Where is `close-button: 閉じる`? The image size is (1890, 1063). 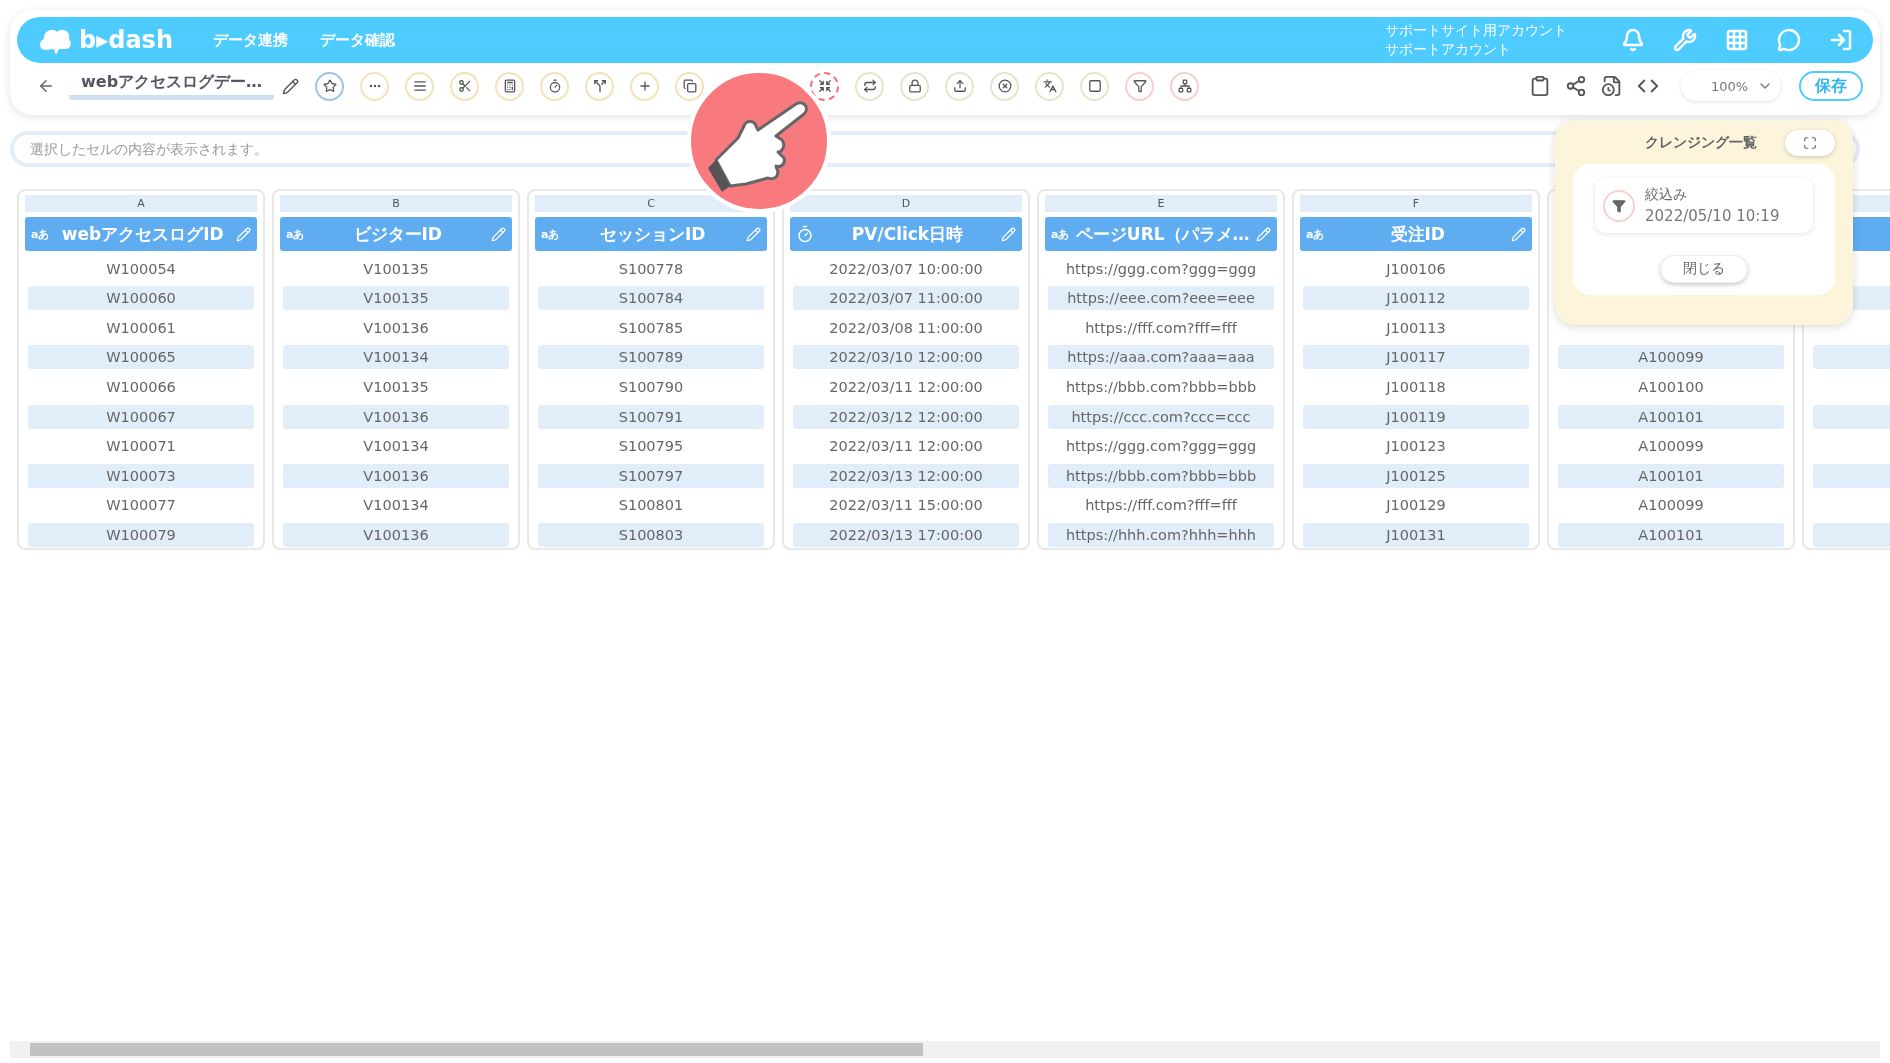
close-button: 閉じる is located at coordinates (1704, 269).